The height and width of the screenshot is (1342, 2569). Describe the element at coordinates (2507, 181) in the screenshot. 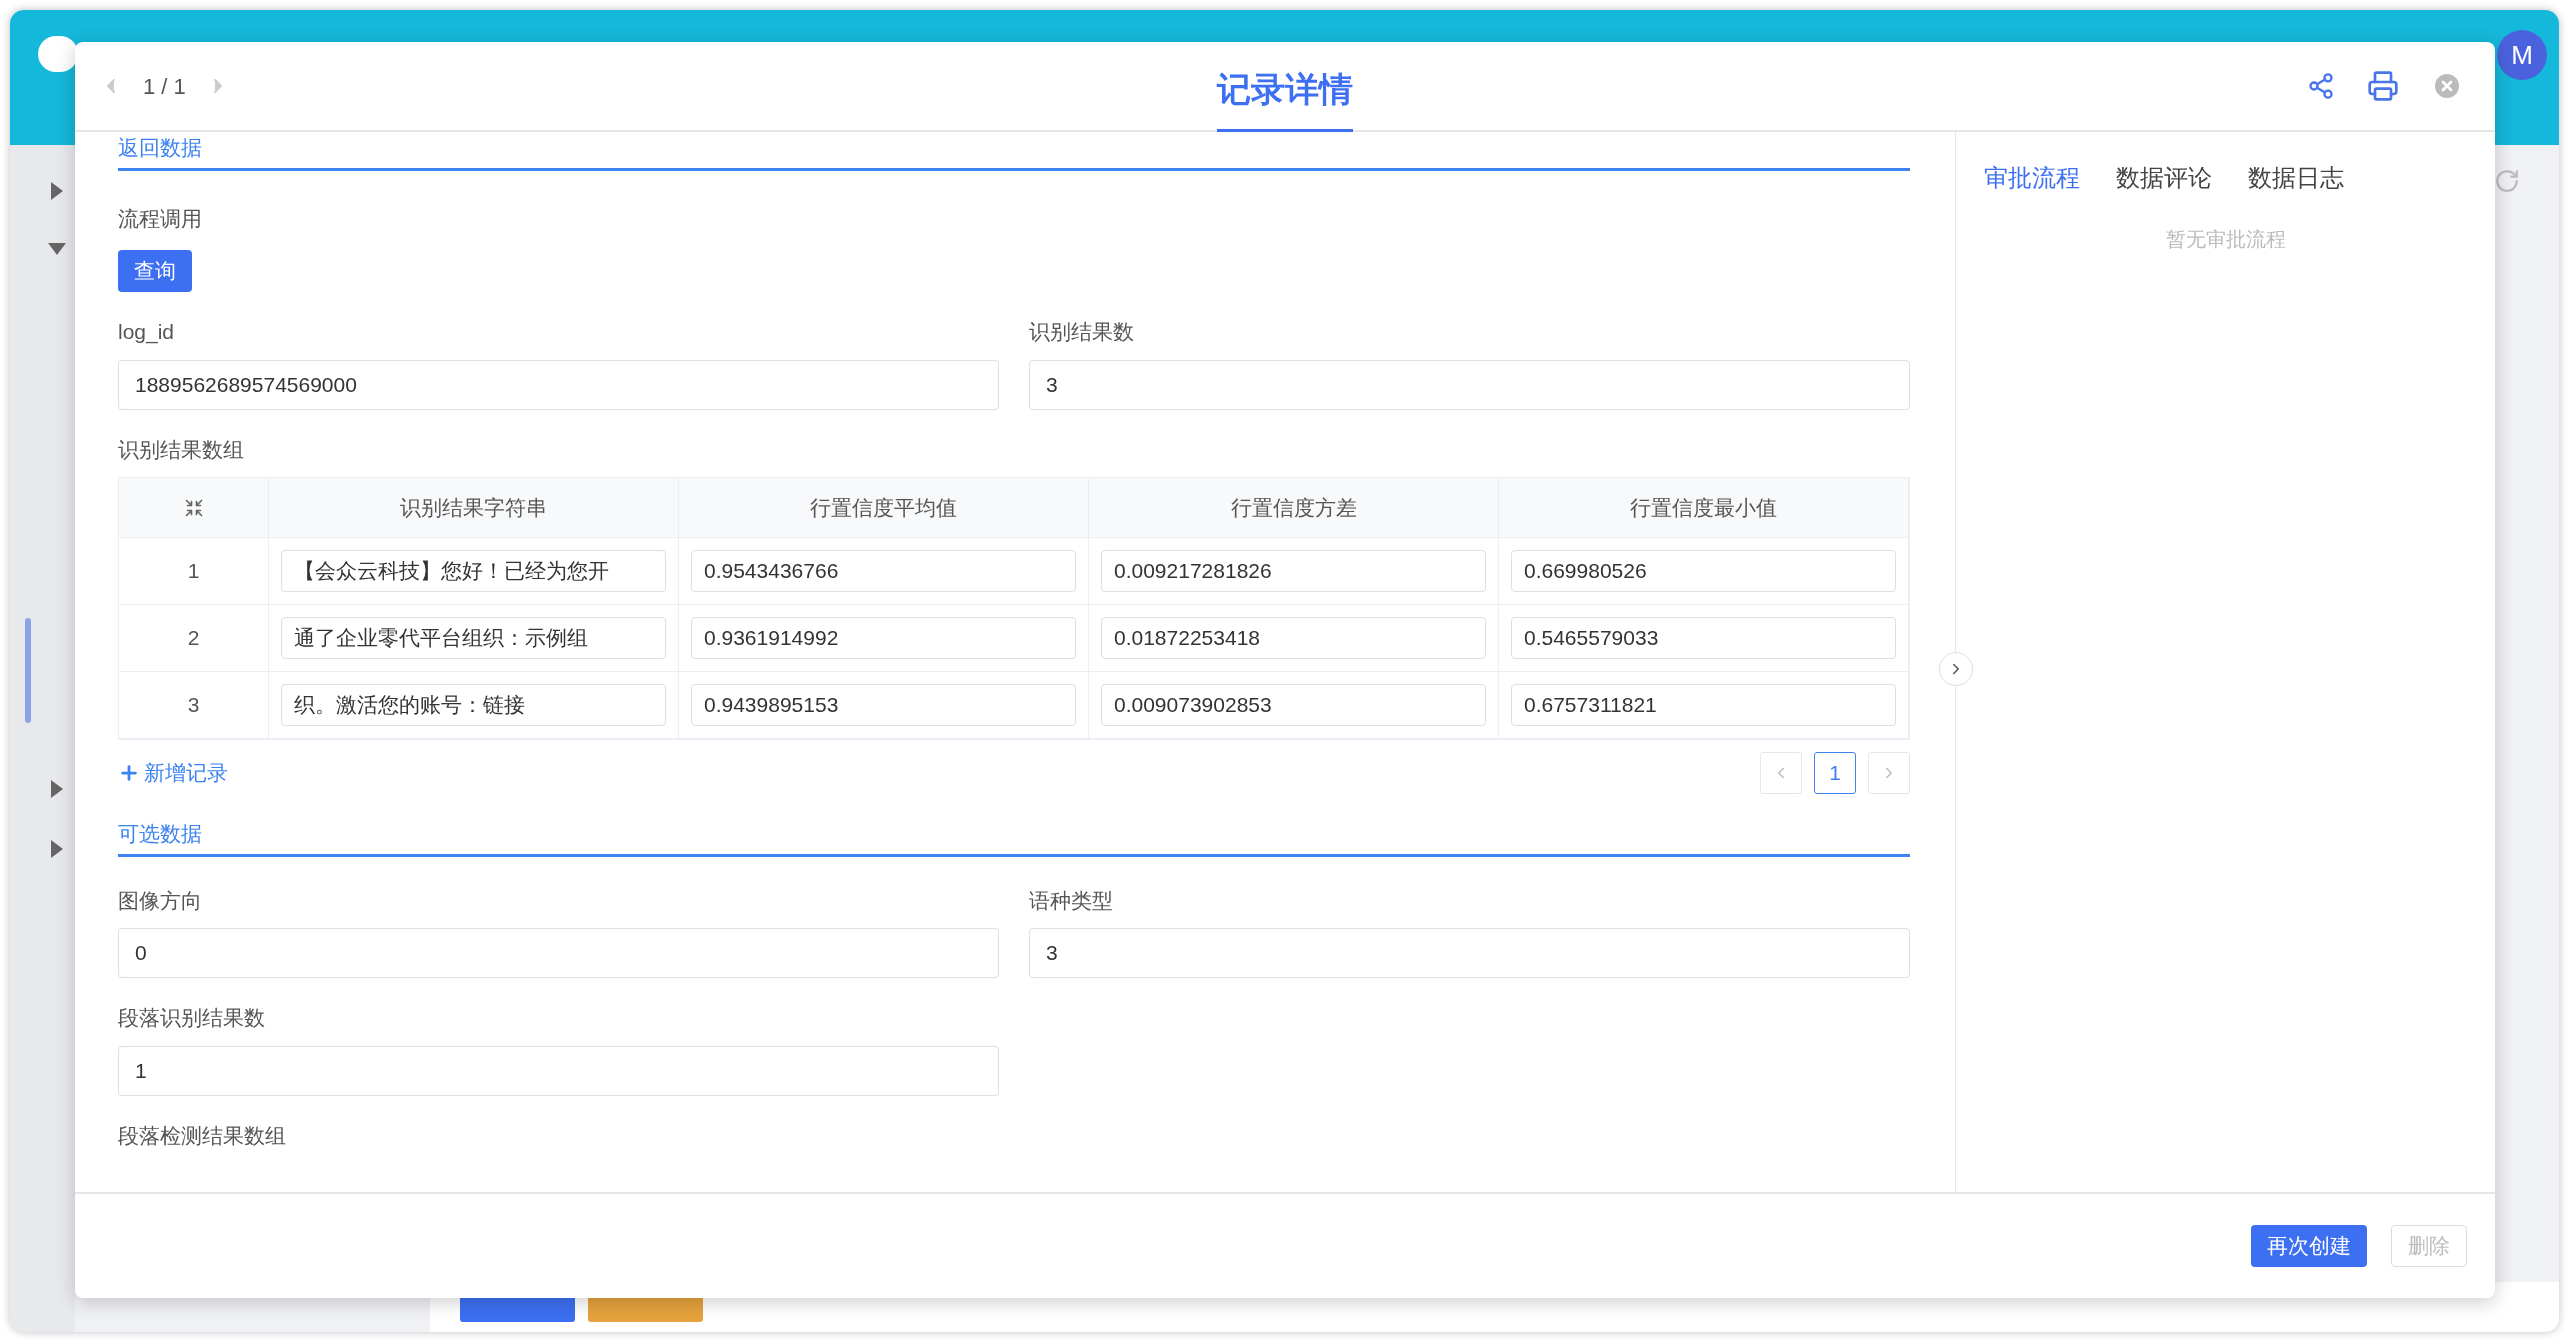

I see `refresh-icon` at that location.